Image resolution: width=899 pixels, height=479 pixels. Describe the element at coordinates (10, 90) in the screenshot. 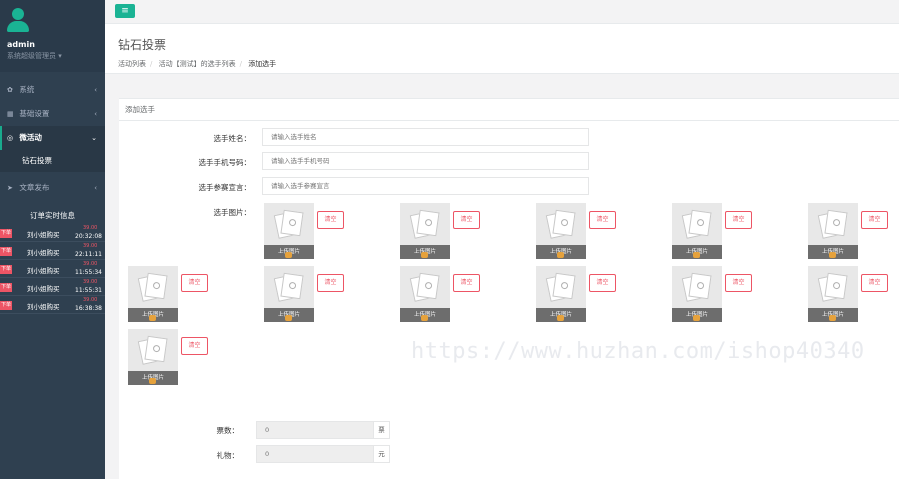

I see `gear-icon: ✿` at that location.